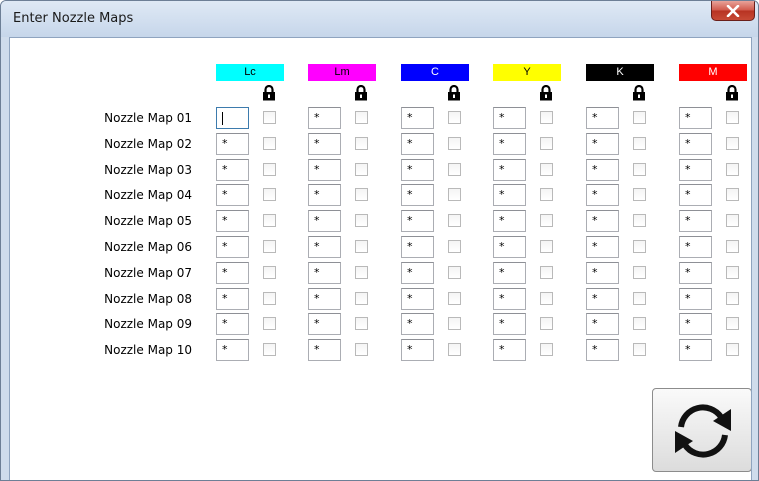 The image size is (759, 481). What do you see at coordinates (379, 19) in the screenshot?
I see `title-bar: Enter Nozzle Maps` at bounding box center [379, 19].